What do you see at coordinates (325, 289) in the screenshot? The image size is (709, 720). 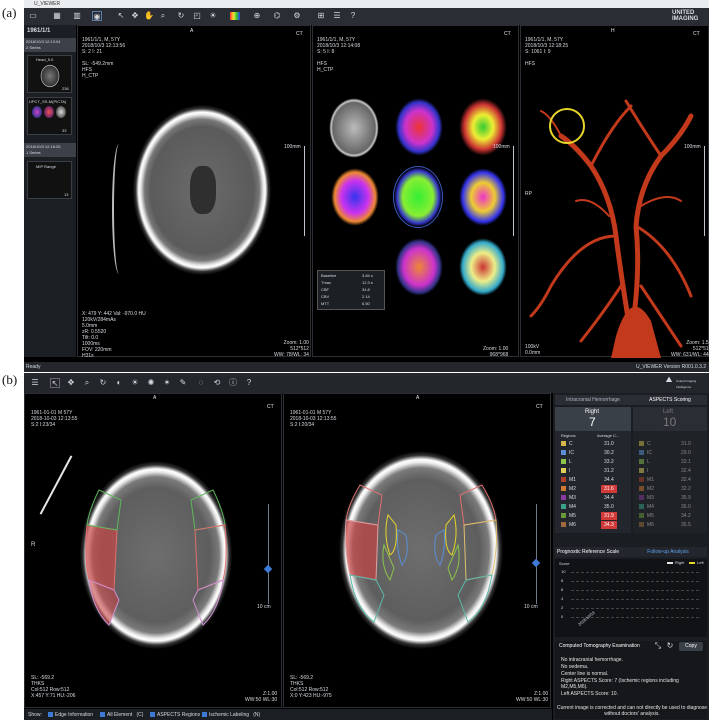 I see `stat-key: CBF` at bounding box center [325, 289].